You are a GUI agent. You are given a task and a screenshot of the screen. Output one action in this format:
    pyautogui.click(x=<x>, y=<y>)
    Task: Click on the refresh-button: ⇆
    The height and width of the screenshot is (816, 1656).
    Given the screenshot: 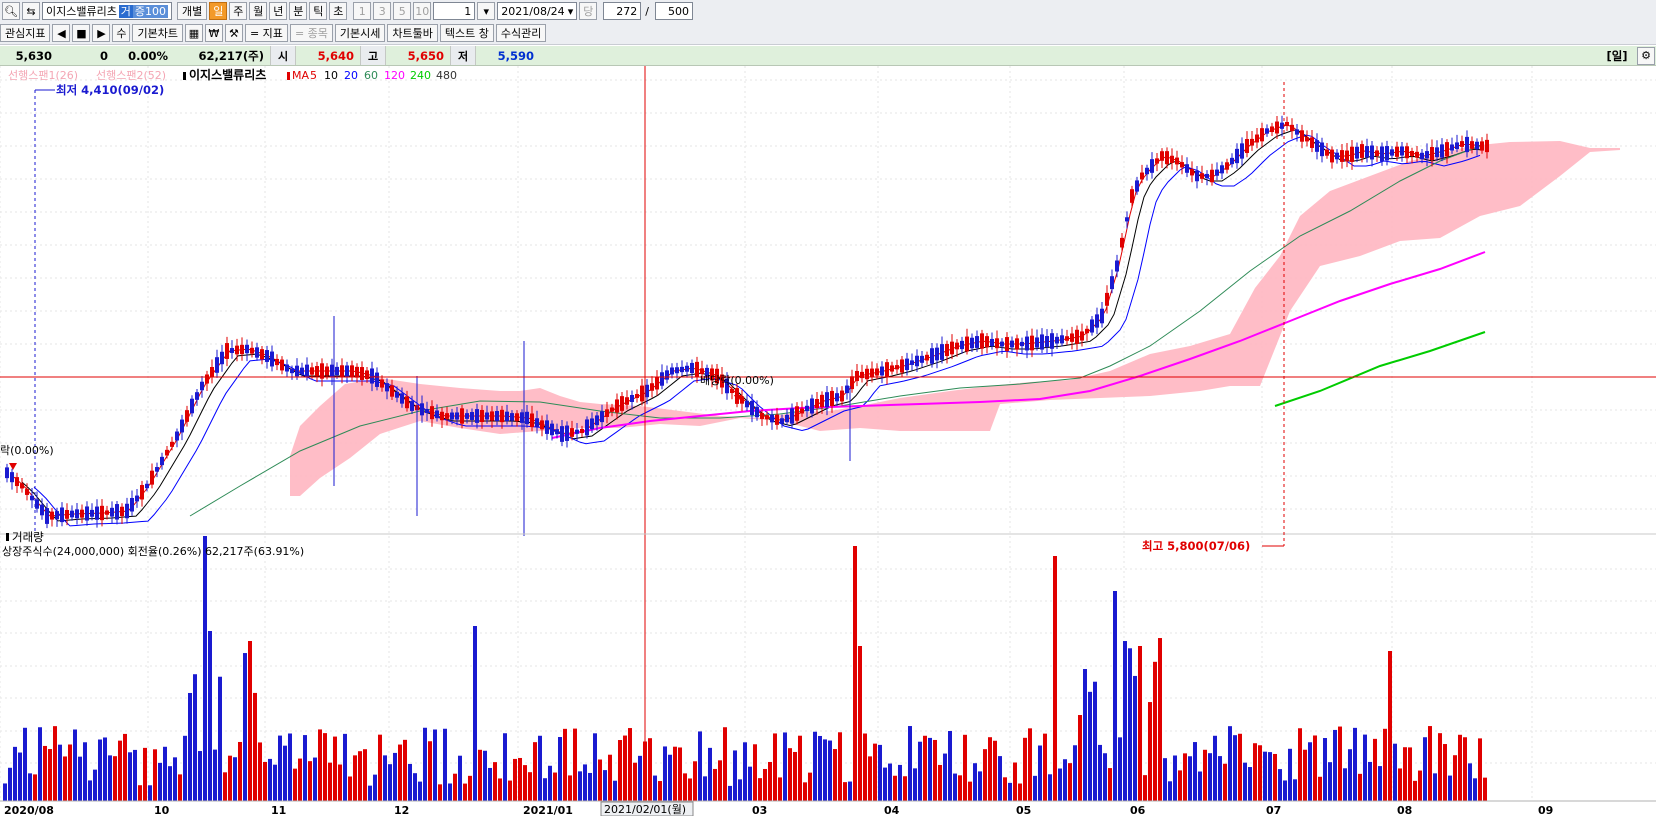 What is the action you would take?
    pyautogui.click(x=31, y=11)
    